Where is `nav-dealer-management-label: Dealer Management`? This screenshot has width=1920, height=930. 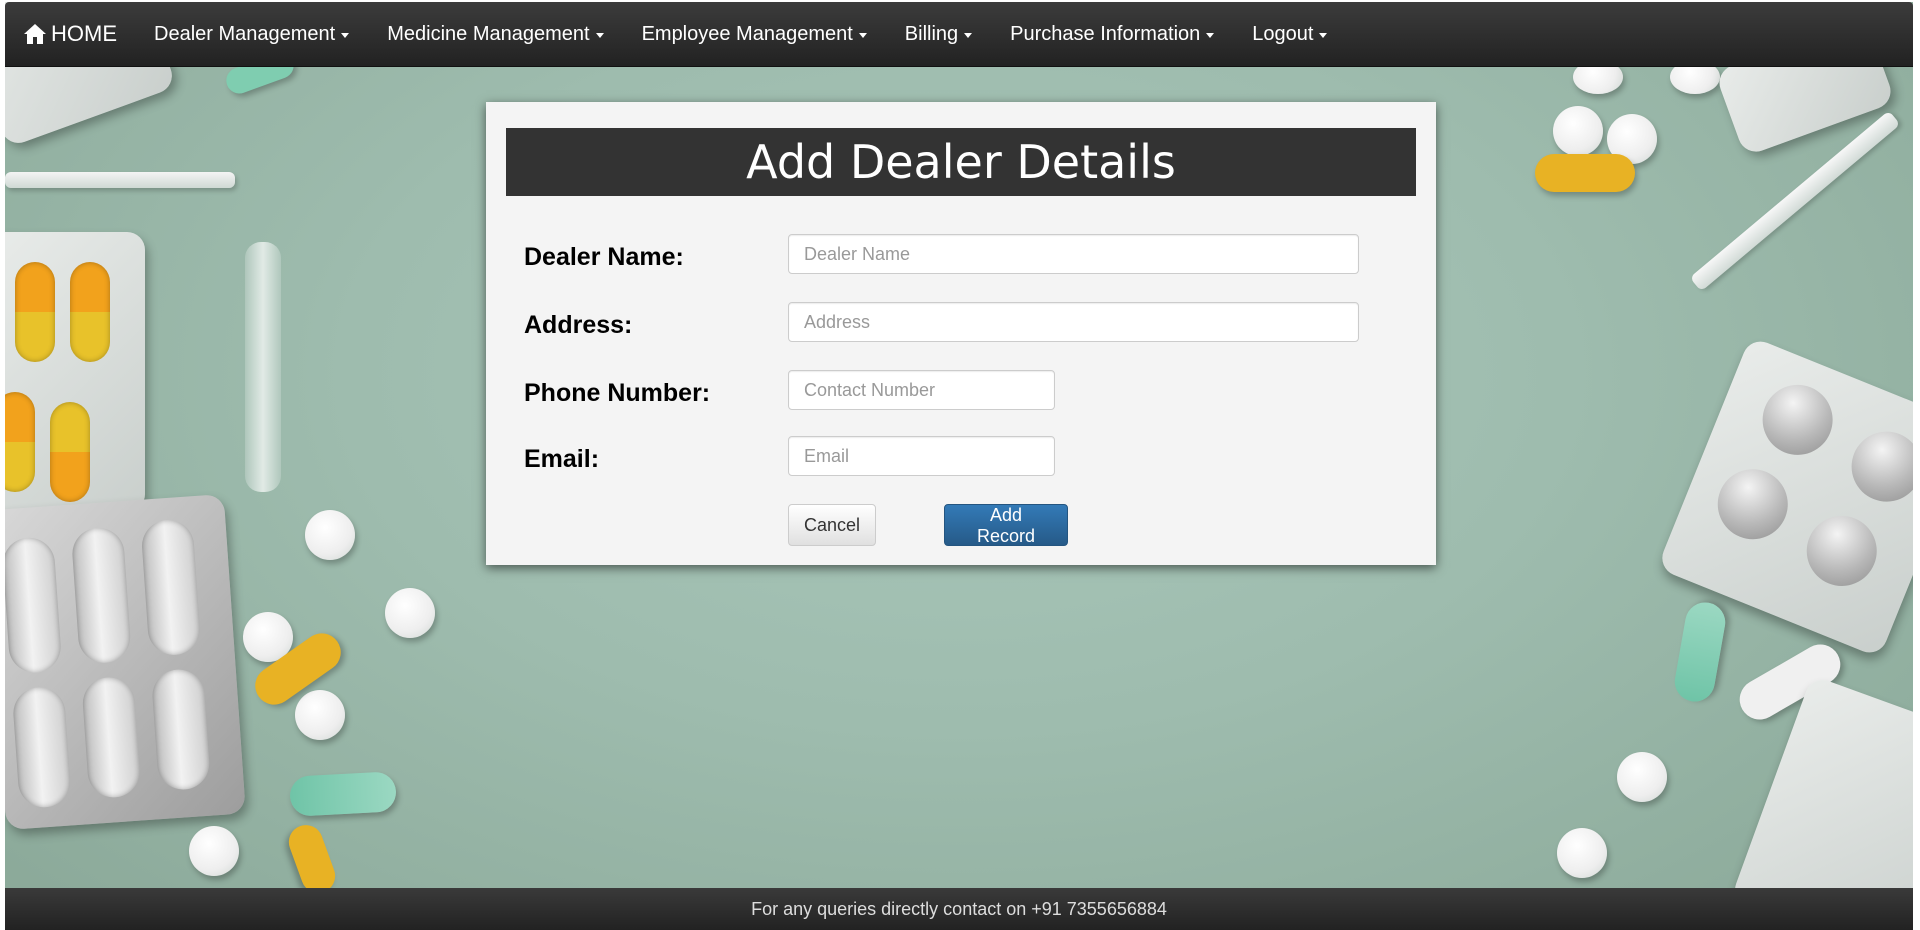 nav-dealer-management-label: Dealer Management is located at coordinates (245, 33).